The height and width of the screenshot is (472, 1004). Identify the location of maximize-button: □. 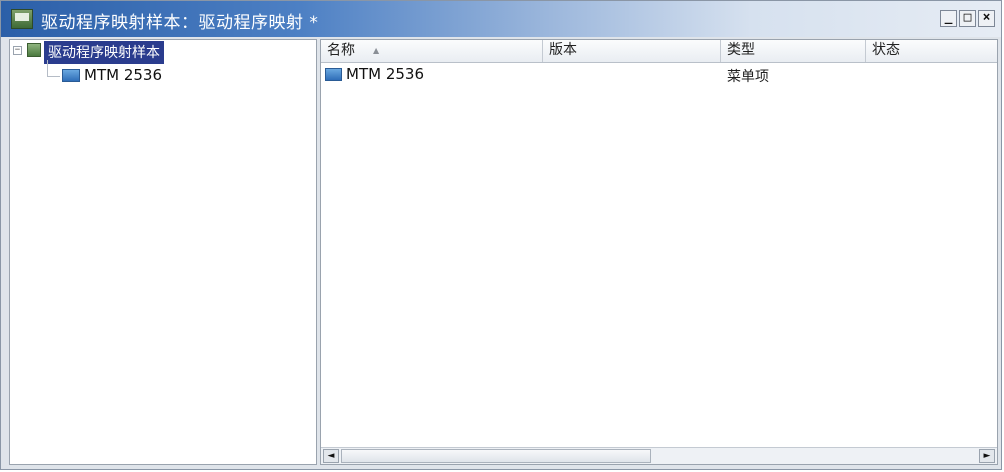
(967, 18).